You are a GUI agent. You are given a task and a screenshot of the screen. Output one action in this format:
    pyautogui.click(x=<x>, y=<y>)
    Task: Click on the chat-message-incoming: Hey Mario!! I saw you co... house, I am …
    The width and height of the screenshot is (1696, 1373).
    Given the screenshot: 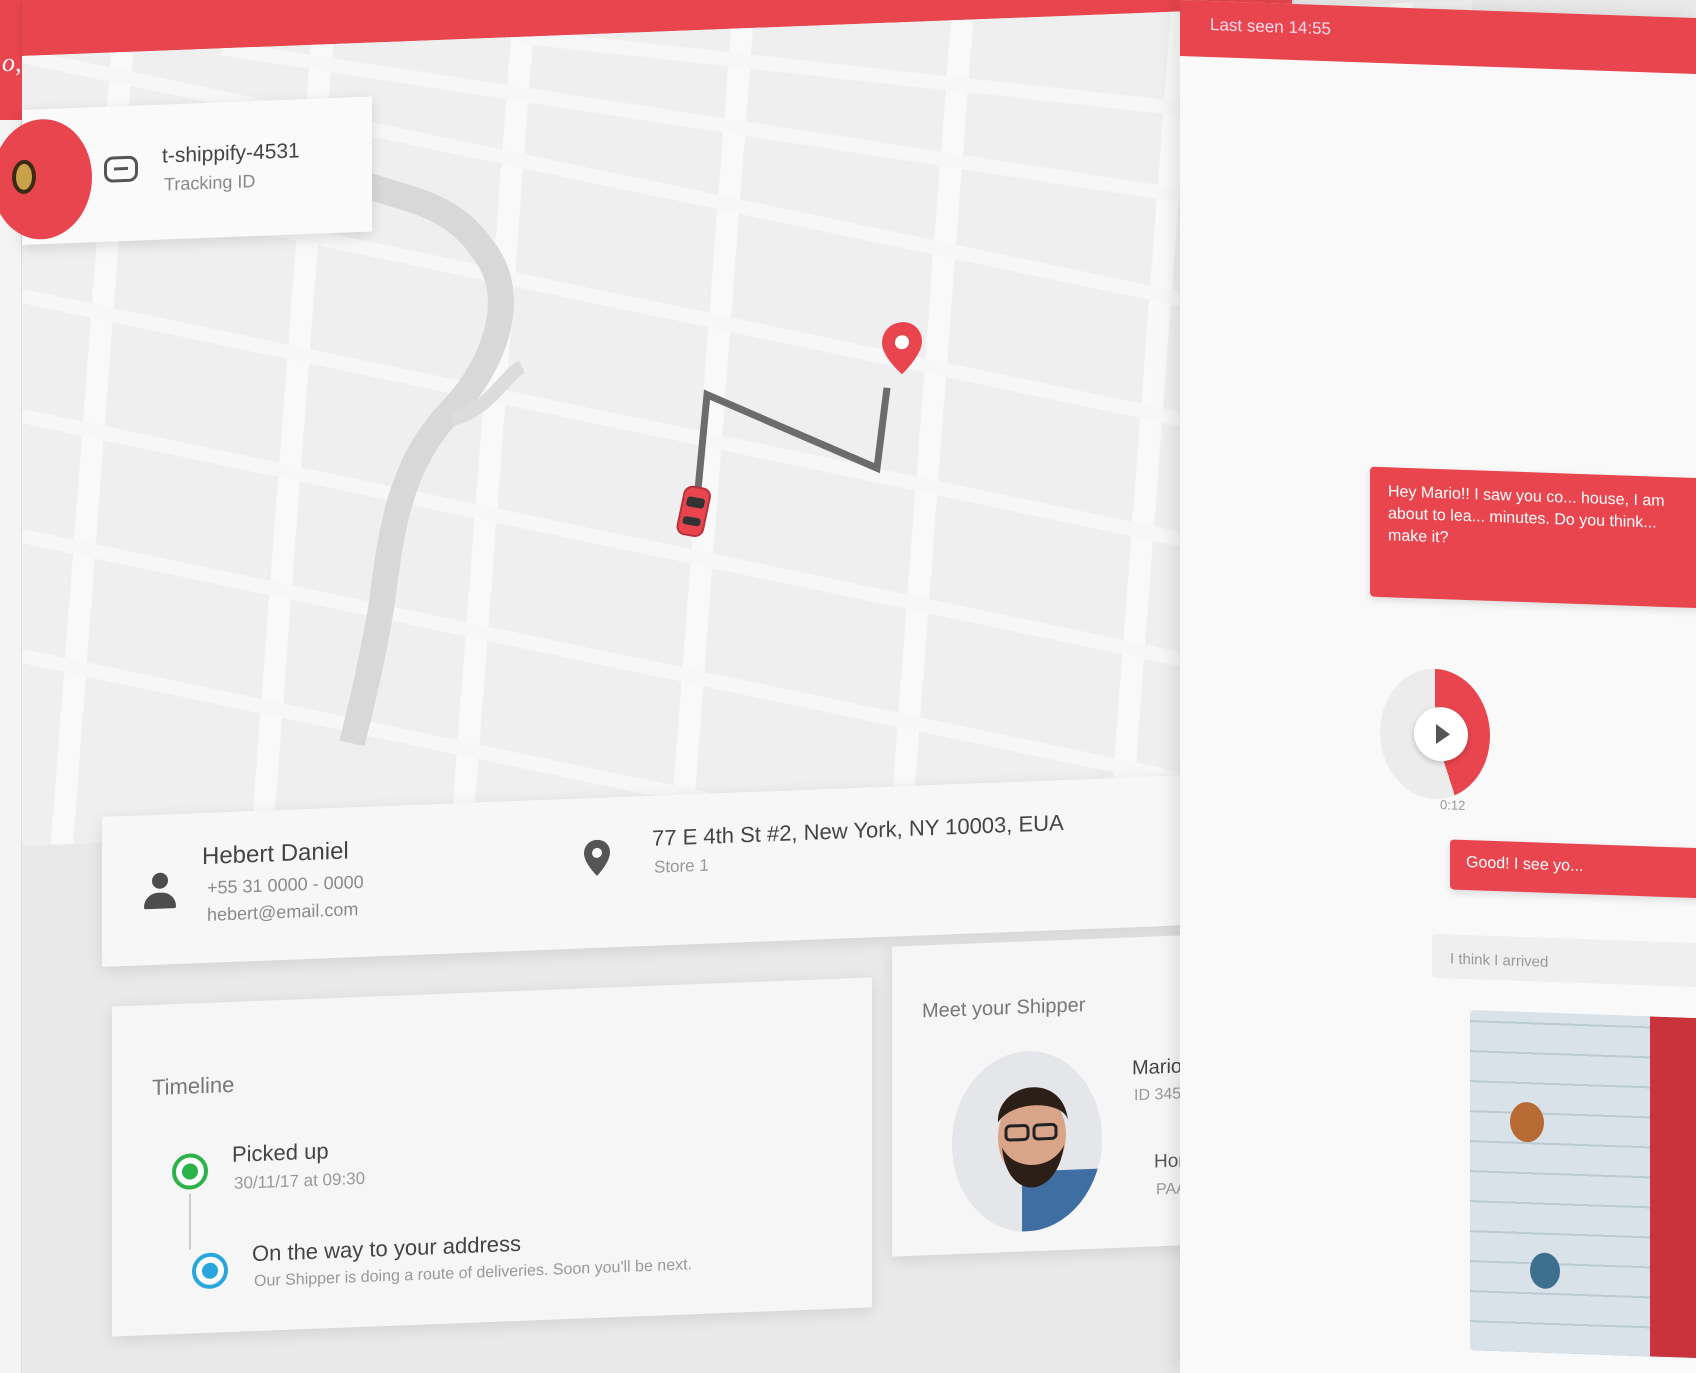 What is the action you would take?
    pyautogui.click(x=1533, y=537)
    